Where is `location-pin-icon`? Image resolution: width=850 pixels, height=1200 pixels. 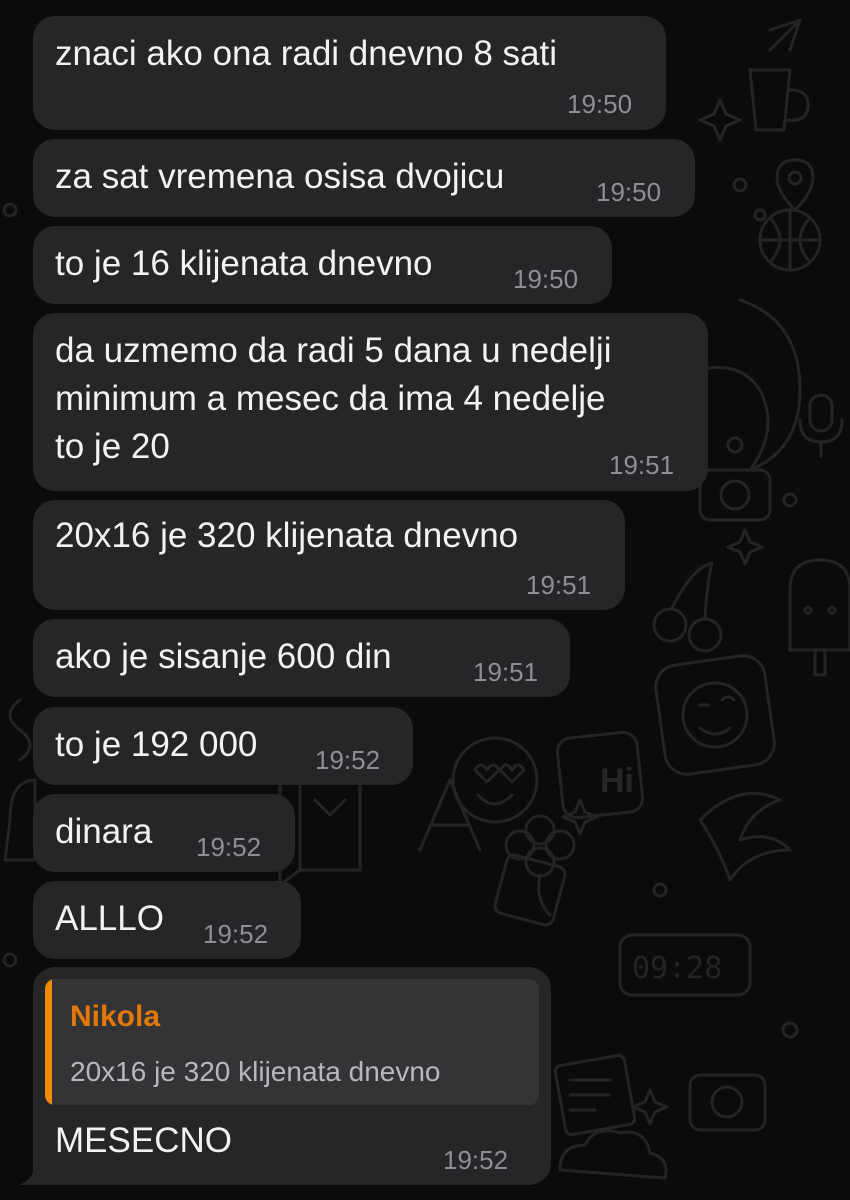
location-pin-icon is located at coordinates (795, 185).